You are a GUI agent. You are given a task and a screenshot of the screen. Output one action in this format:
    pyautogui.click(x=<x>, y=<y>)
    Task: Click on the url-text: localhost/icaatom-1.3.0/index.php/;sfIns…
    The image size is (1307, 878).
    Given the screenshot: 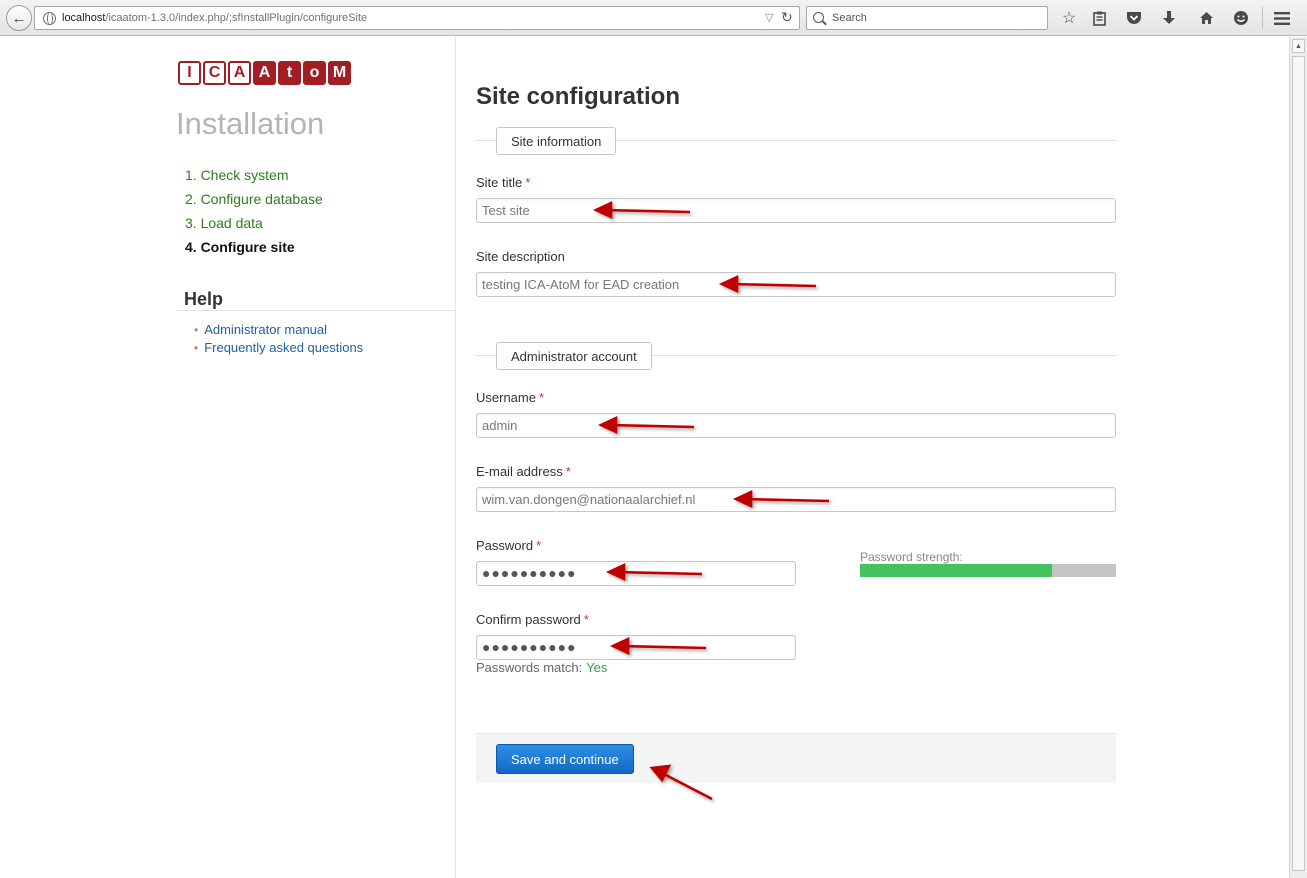 What is the action you would take?
    pyautogui.click(x=214, y=18)
    